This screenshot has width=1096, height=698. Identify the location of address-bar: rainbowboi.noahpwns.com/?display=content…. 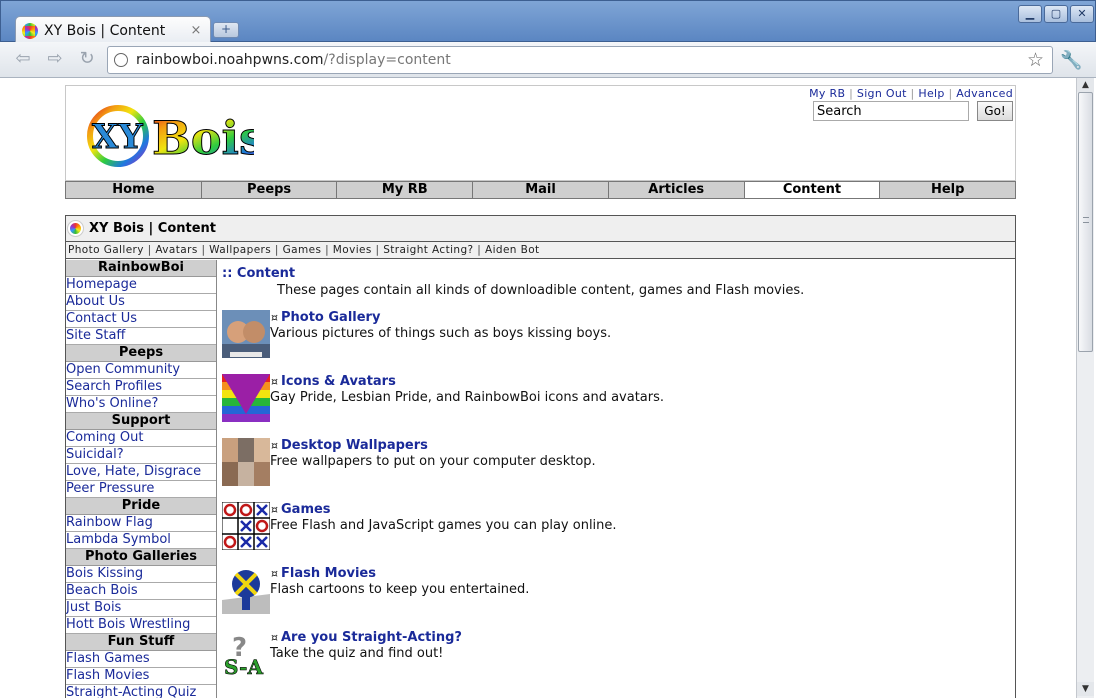
(580, 60).